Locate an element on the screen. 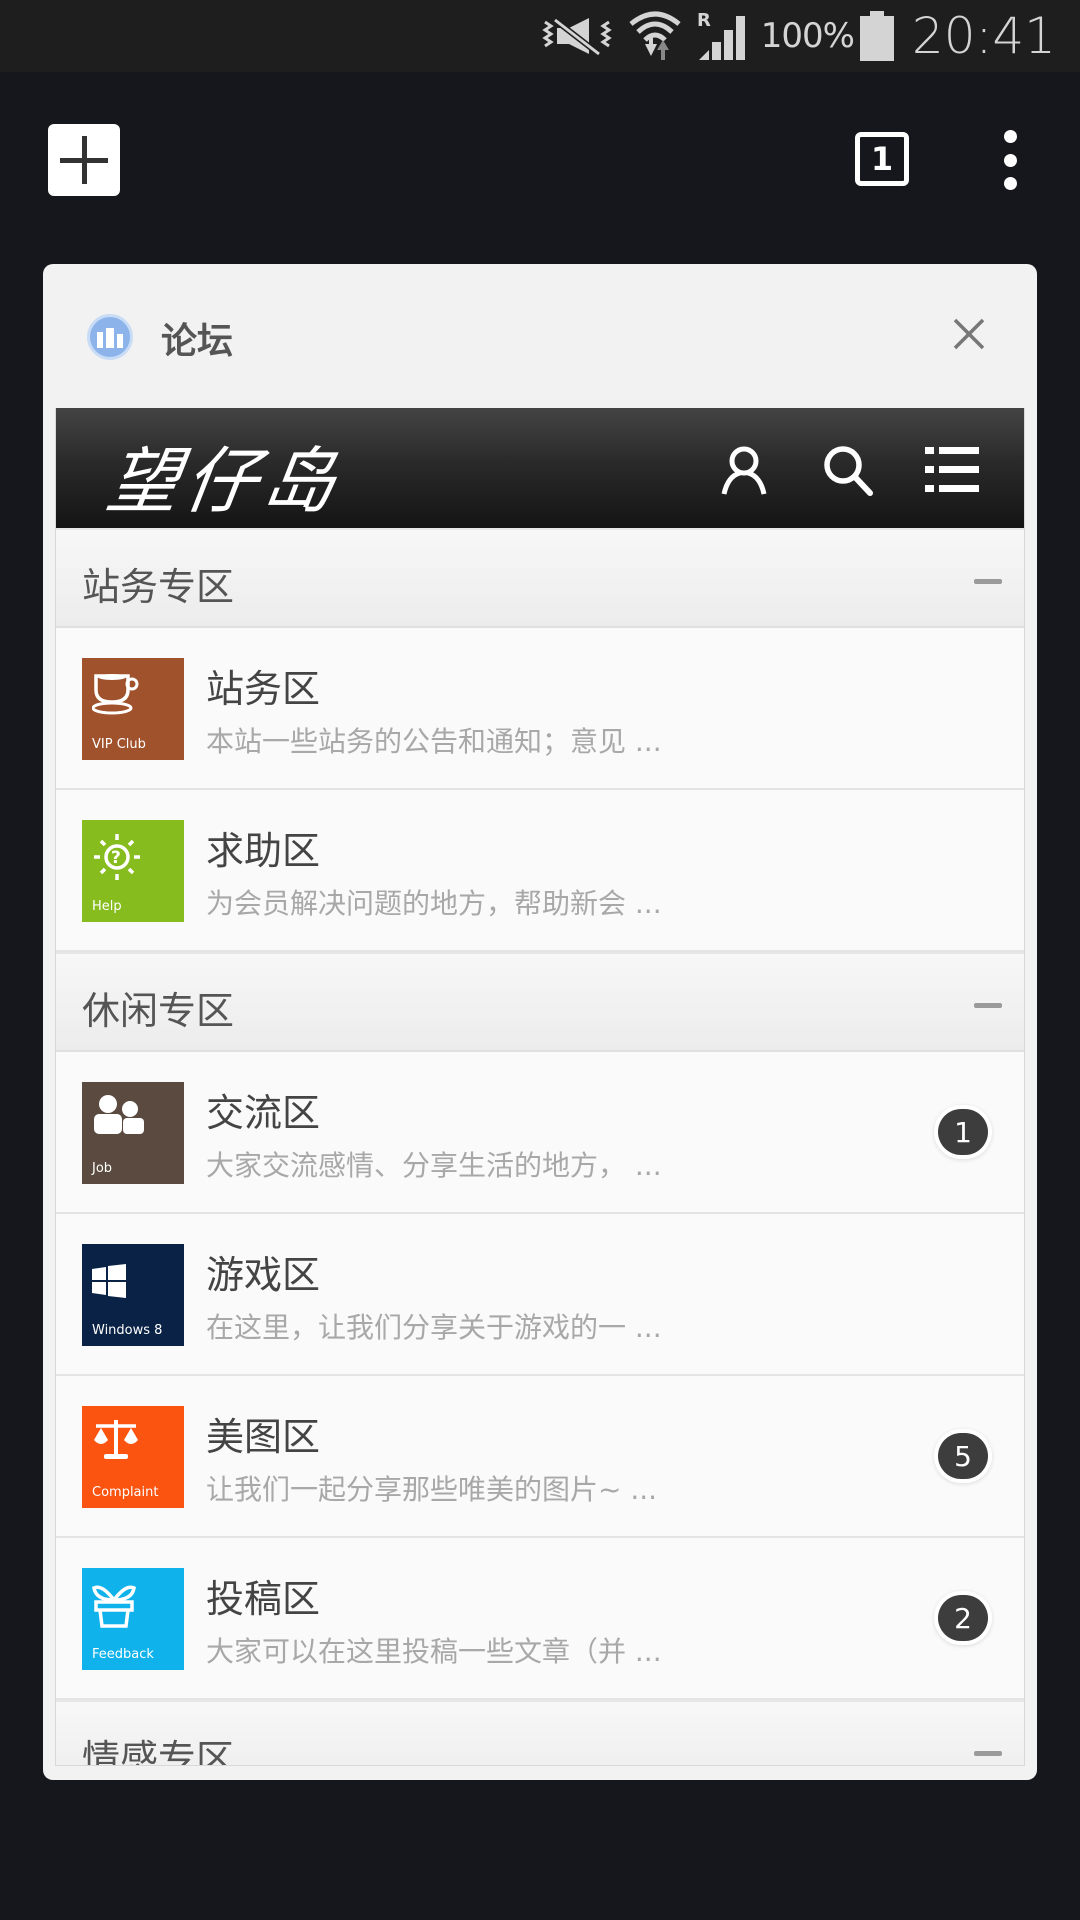 The height and width of the screenshot is (1920, 1080). status-bar: R 100% 20:41 is located at coordinates (540, 36).